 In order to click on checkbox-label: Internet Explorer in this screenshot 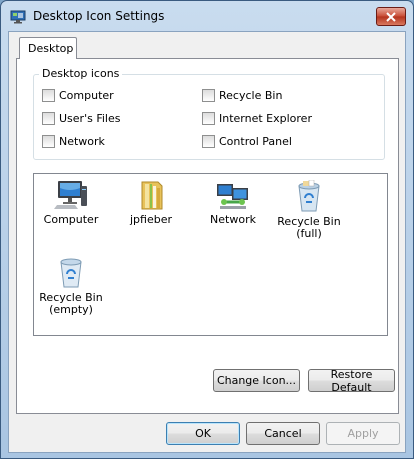, I will do `click(265, 118)`.